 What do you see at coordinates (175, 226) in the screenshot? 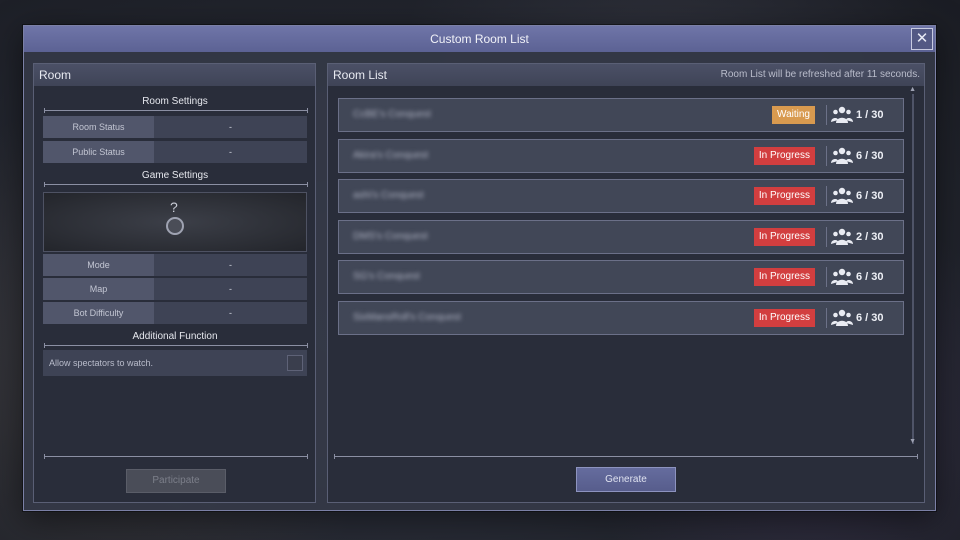
I see `emblem-icon` at bounding box center [175, 226].